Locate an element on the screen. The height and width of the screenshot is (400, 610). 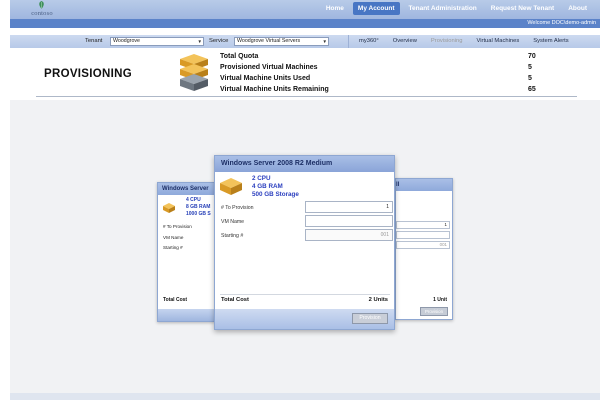
total-units: 2 Units is located at coordinates (378, 300).